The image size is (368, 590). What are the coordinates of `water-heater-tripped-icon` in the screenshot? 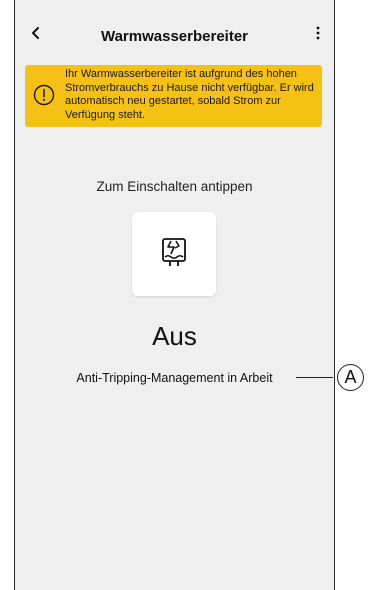 It's located at (174, 254).